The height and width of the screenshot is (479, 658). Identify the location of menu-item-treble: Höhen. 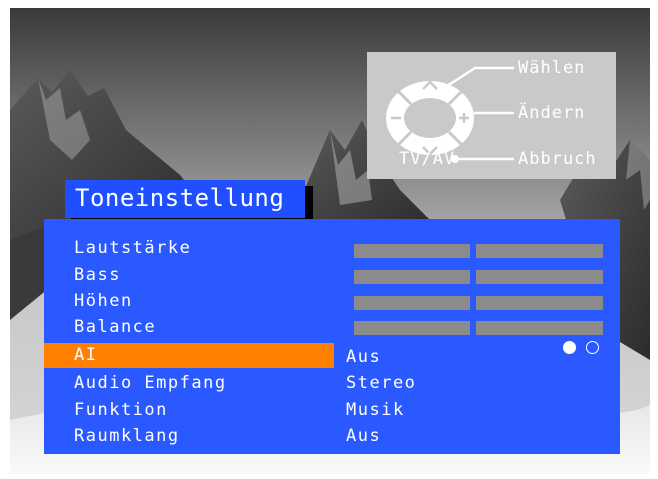
(189, 301).